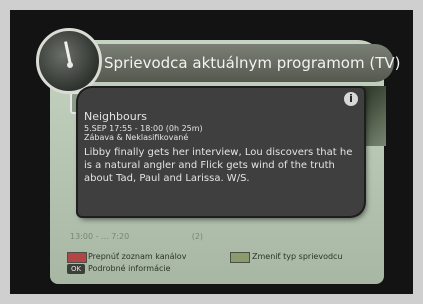 The width and height of the screenshot is (423, 304). What do you see at coordinates (100, 236) in the screenshot?
I see `schedule-time: 13:00 - ... 7:20` at bounding box center [100, 236].